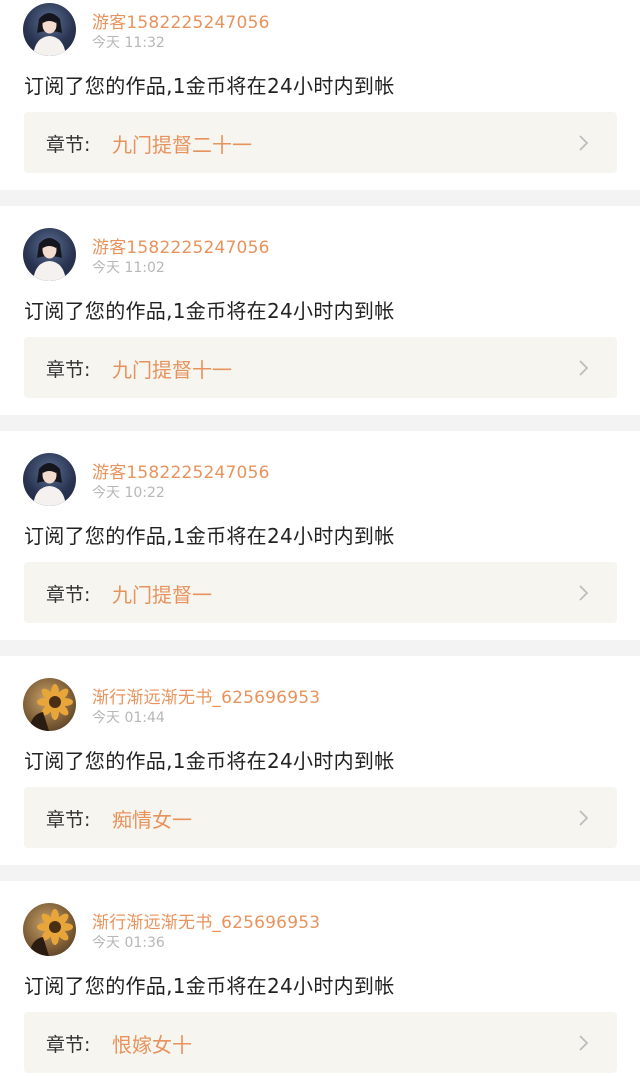 The height and width of the screenshot is (1077, 640). Describe the element at coordinates (152, 820) in the screenshot. I see `chapter-title: 痴情女一` at that location.